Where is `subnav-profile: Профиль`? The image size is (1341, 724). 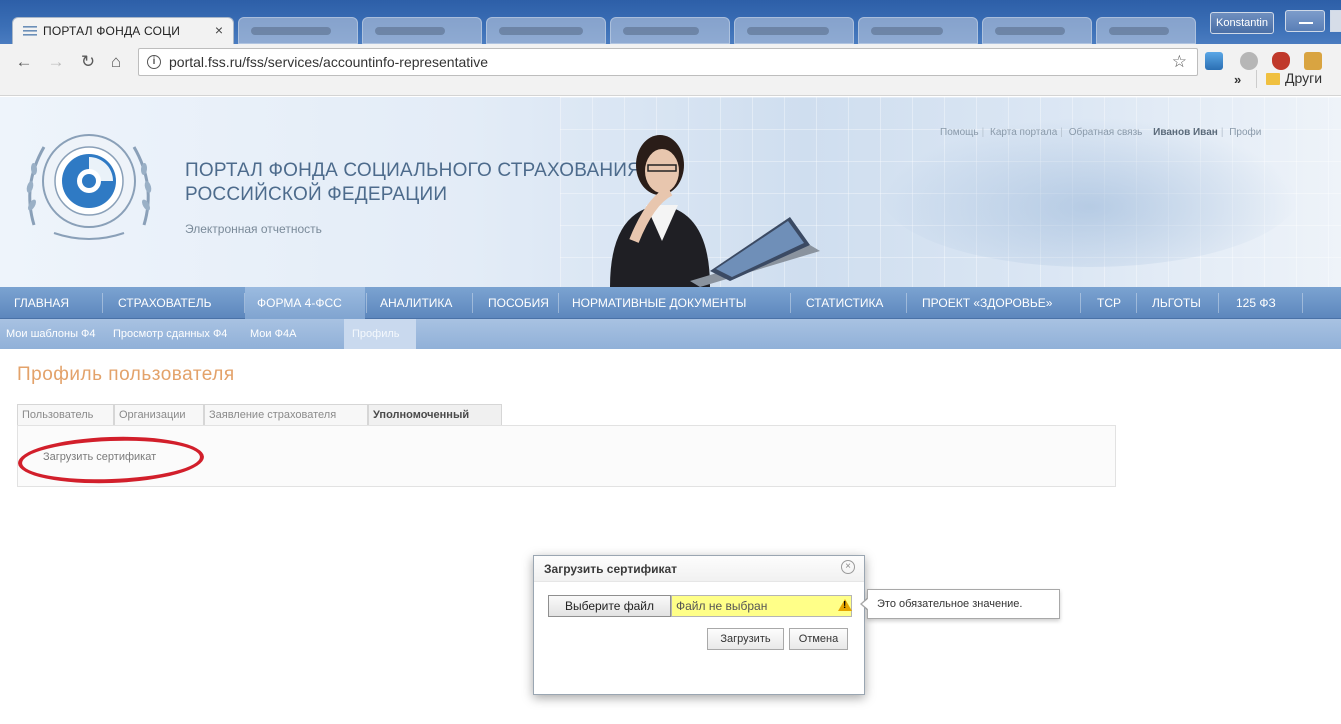 subnav-profile: Профиль is located at coordinates (380, 334).